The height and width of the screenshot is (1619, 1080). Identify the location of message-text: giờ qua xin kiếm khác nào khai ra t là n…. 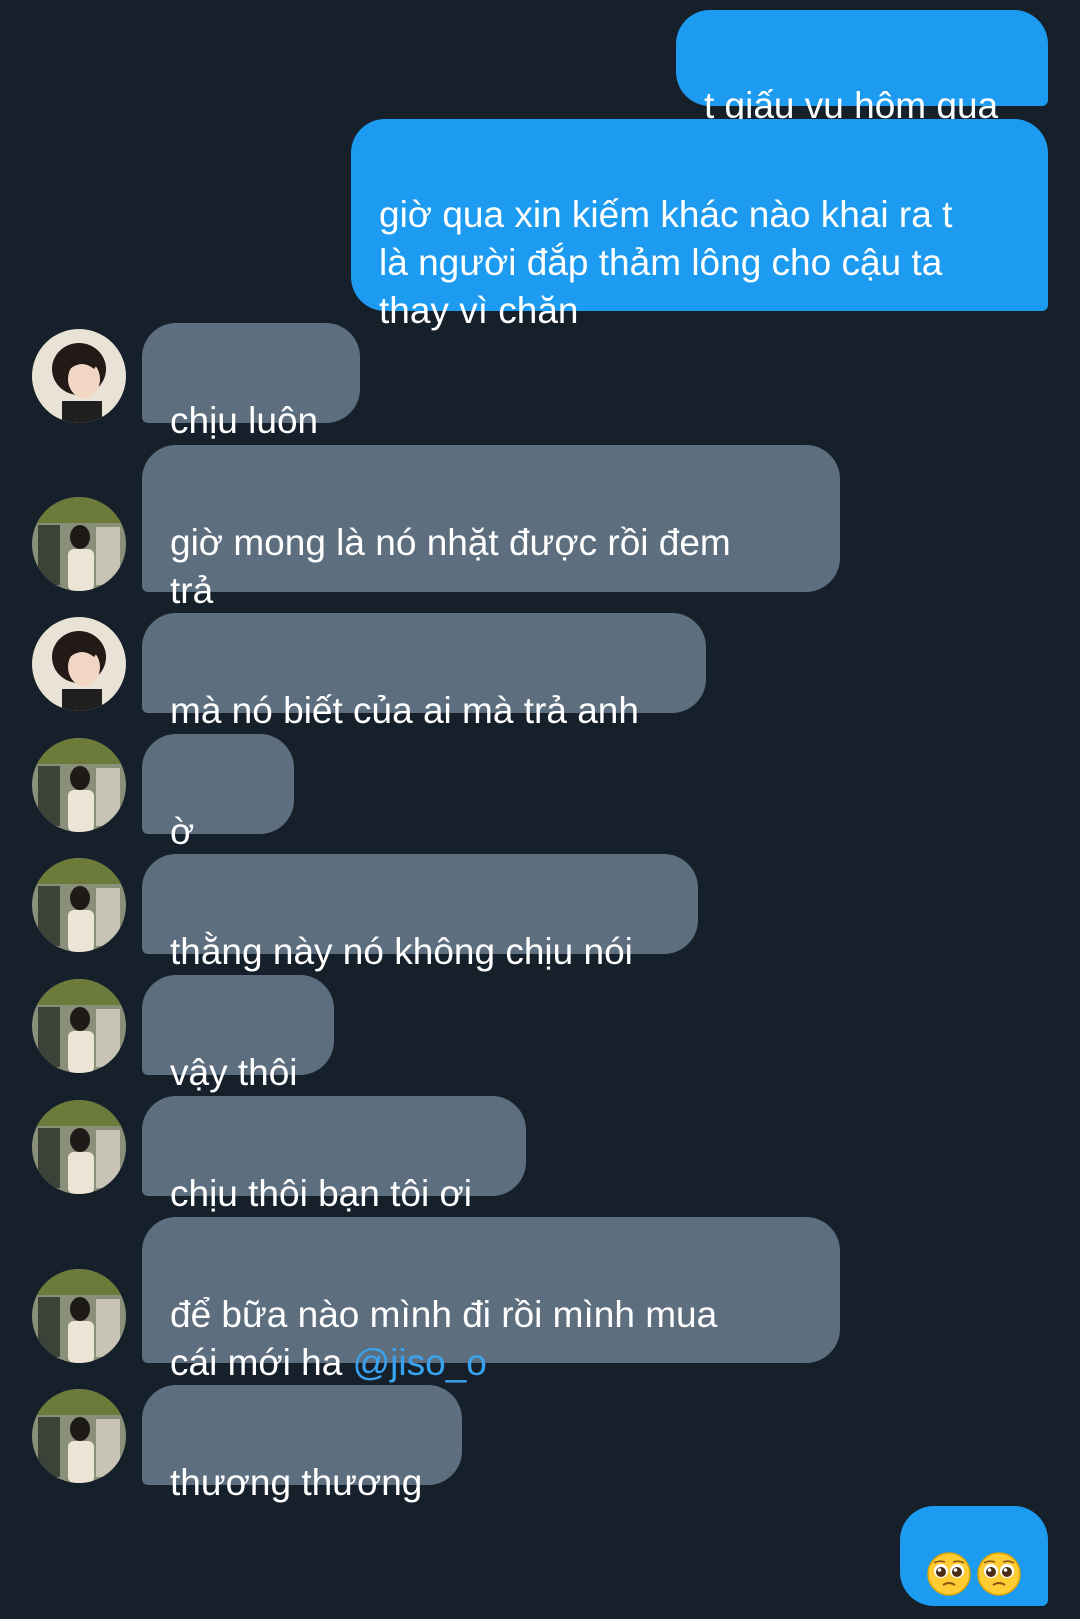
(666, 262).